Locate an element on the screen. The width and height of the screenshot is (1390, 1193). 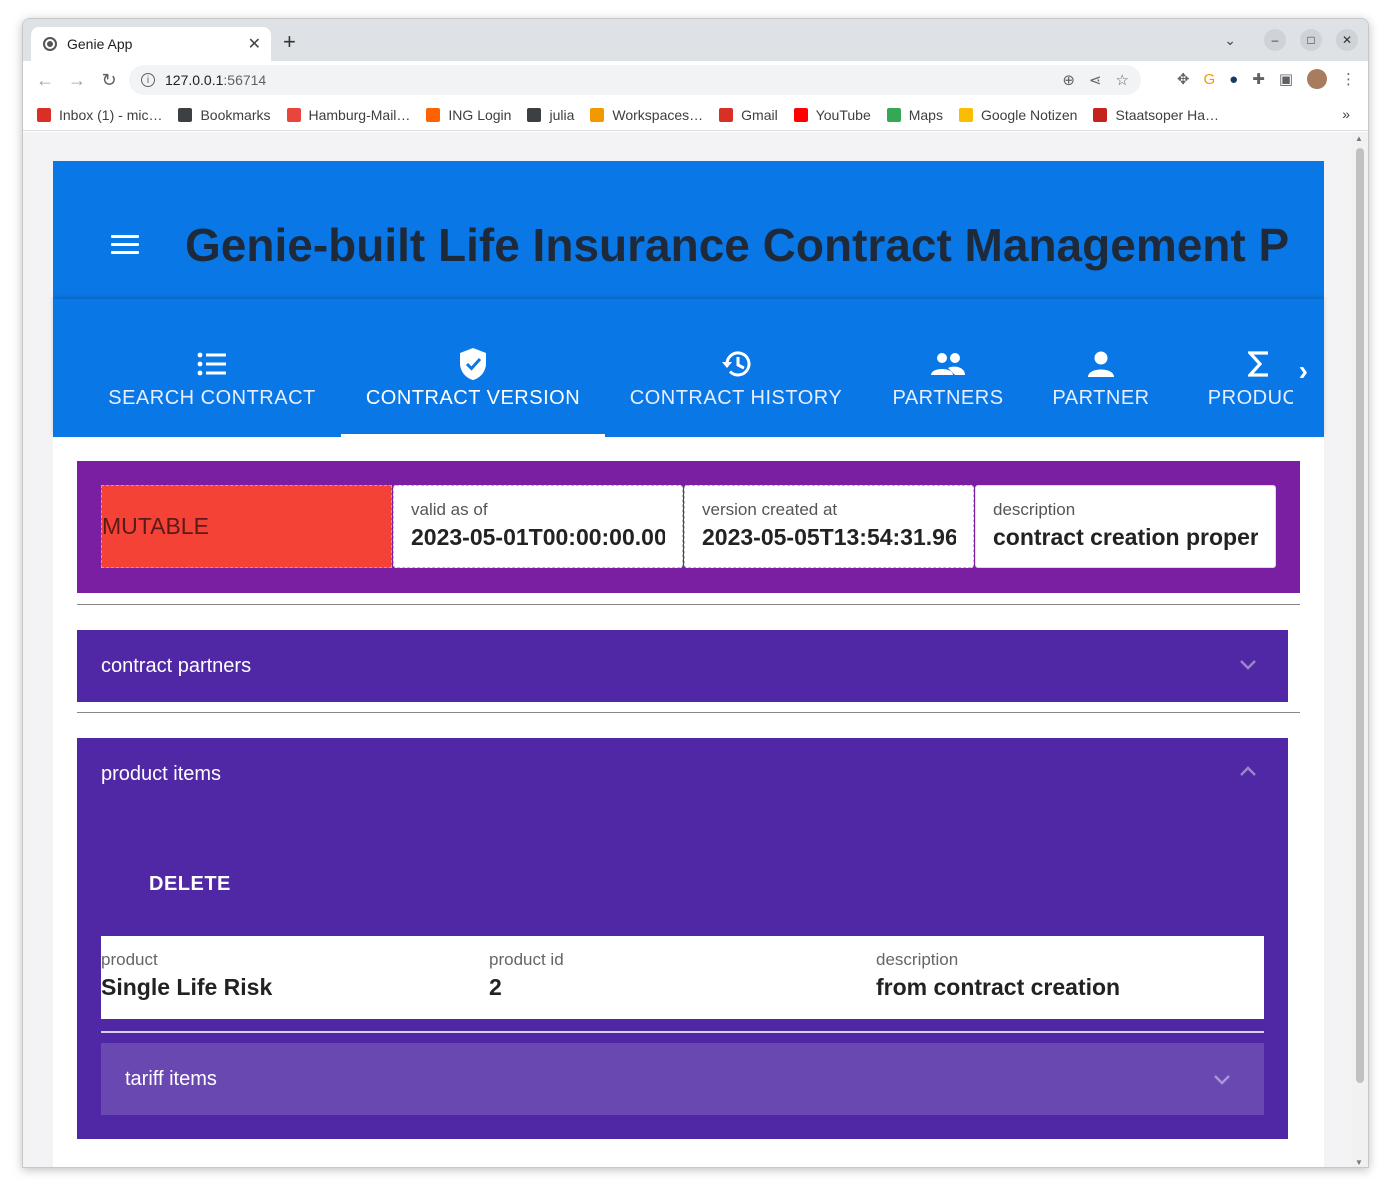
forward-icon: → is located at coordinates (77, 80).